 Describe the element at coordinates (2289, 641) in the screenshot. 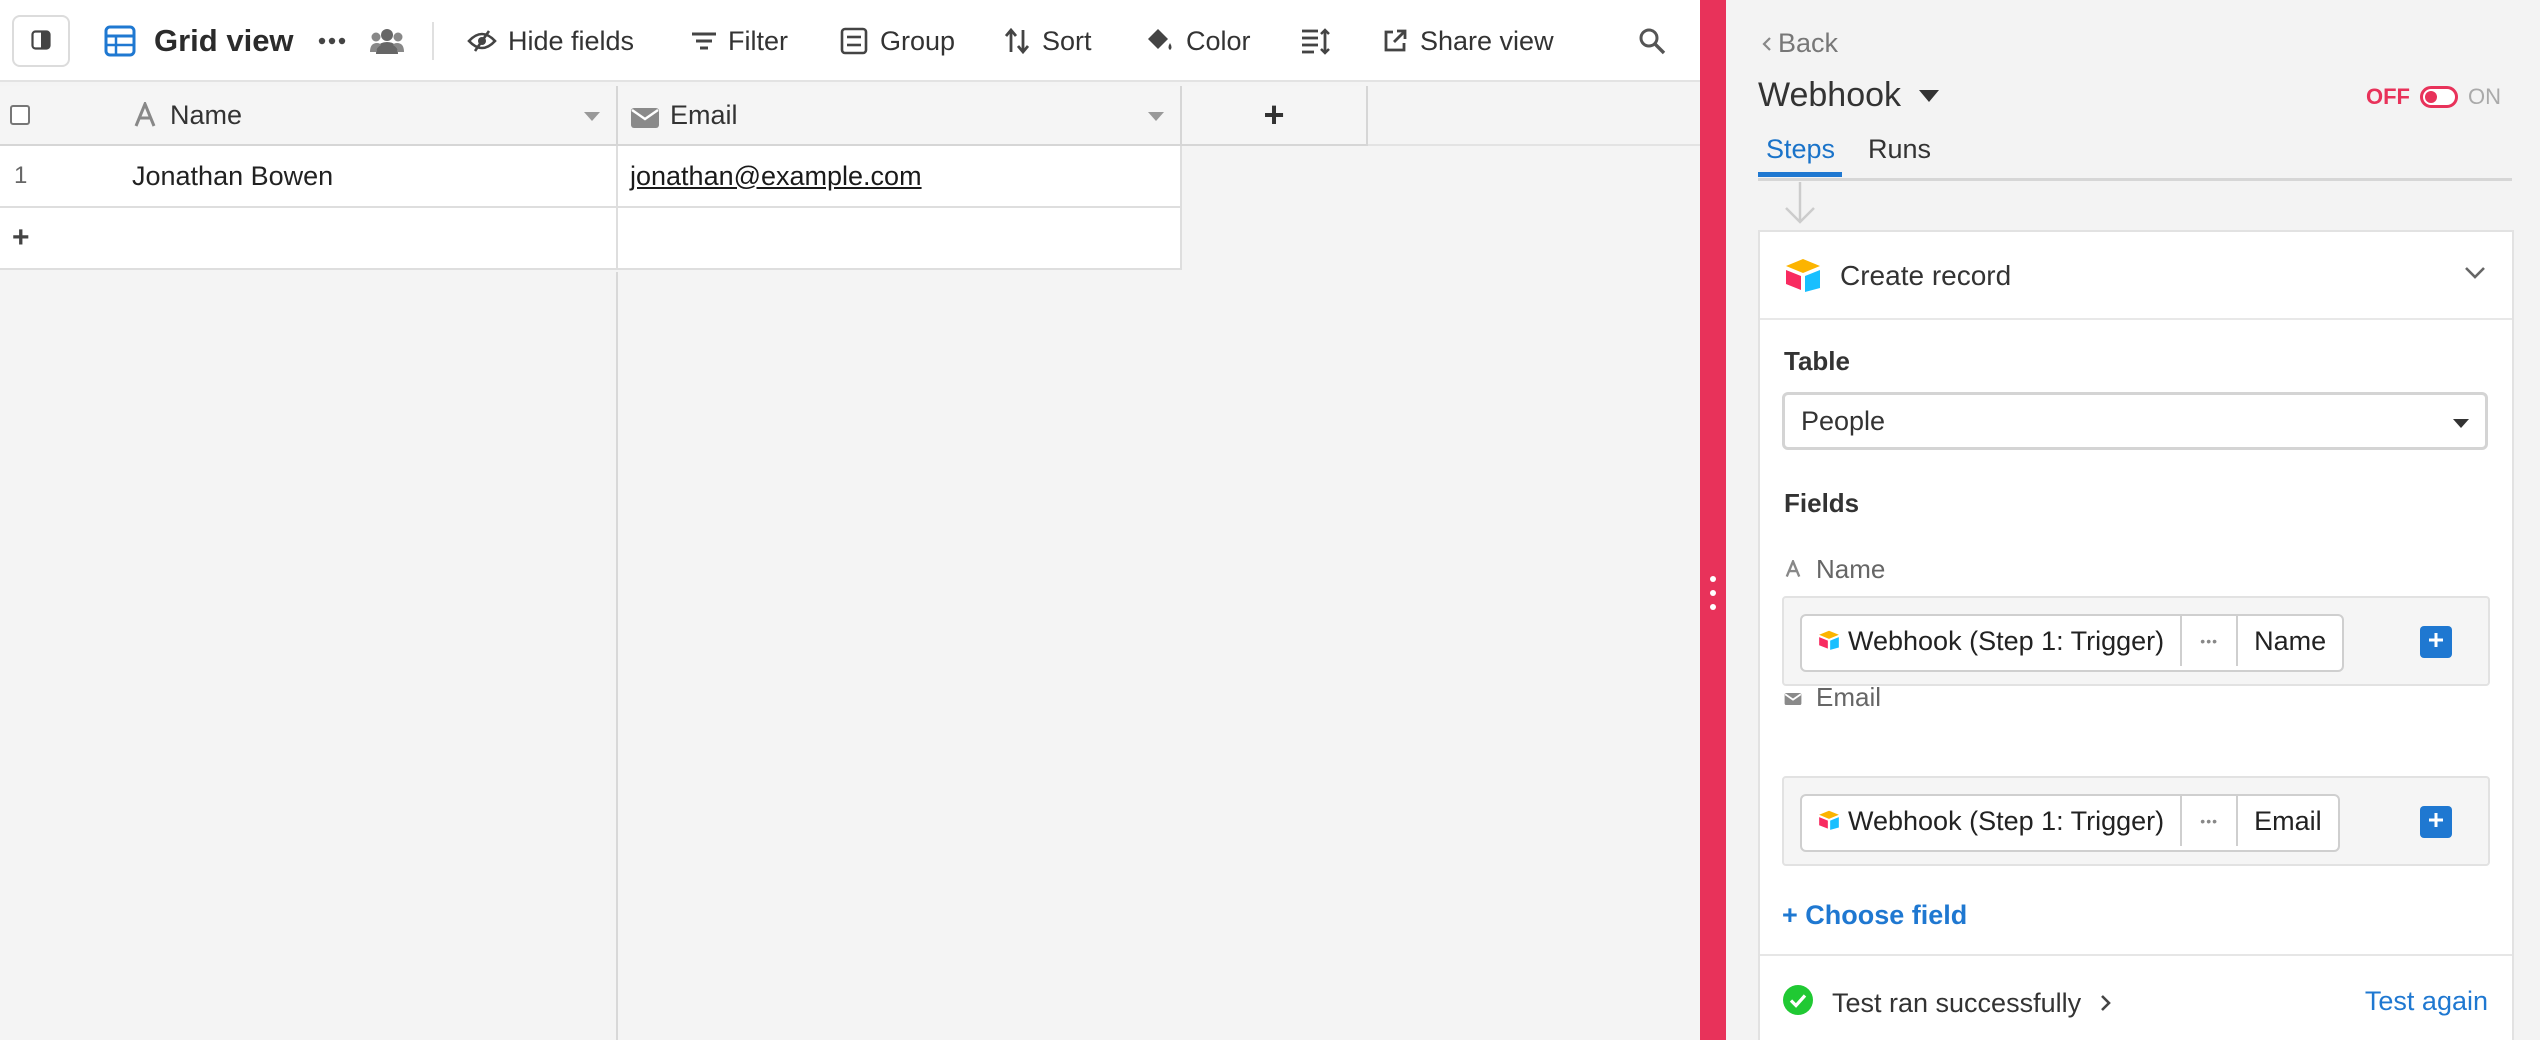

I see `token-value: Name` at that location.